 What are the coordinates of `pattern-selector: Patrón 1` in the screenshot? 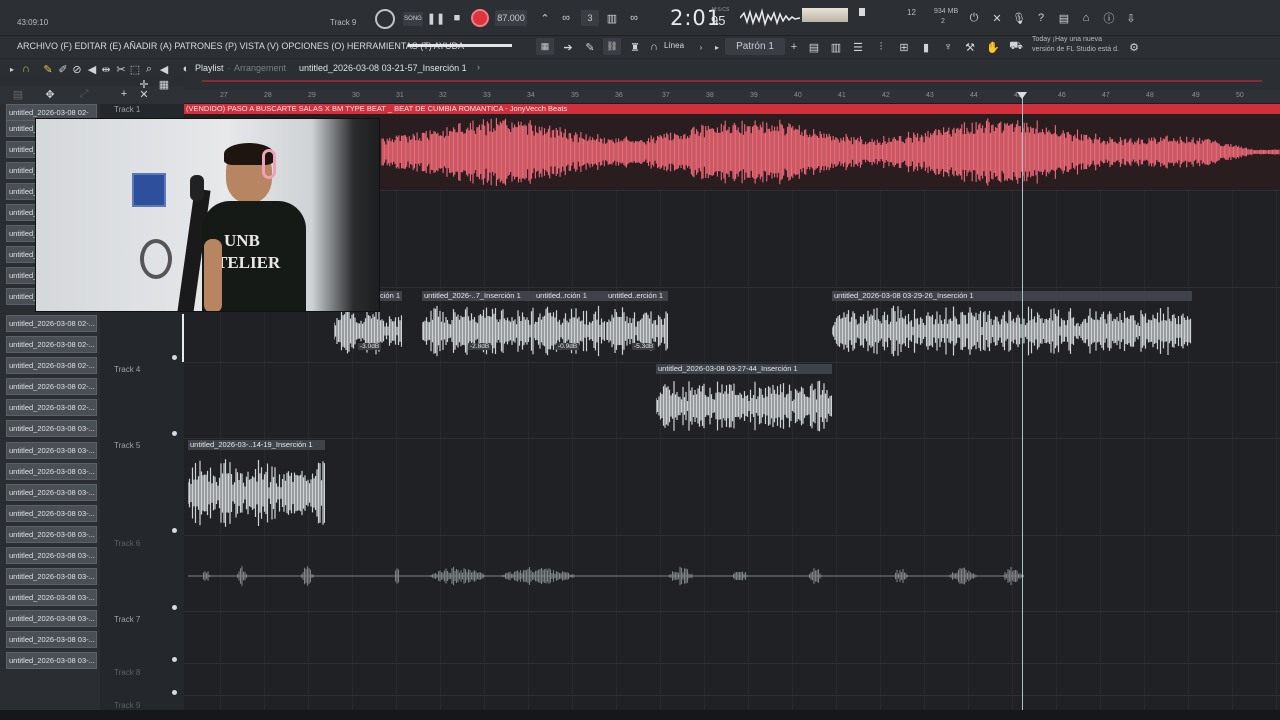 It's located at (755, 46).